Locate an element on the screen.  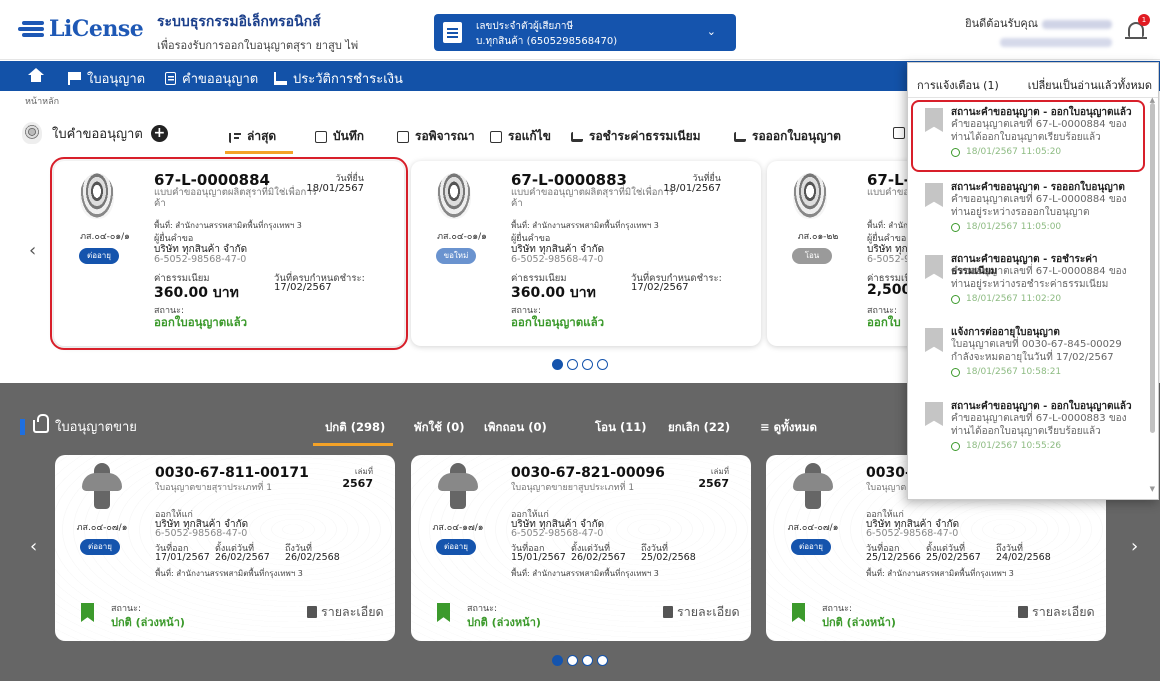
nav-payment-history: ประวัติการชำระเงิน is located at coordinates (338, 78).